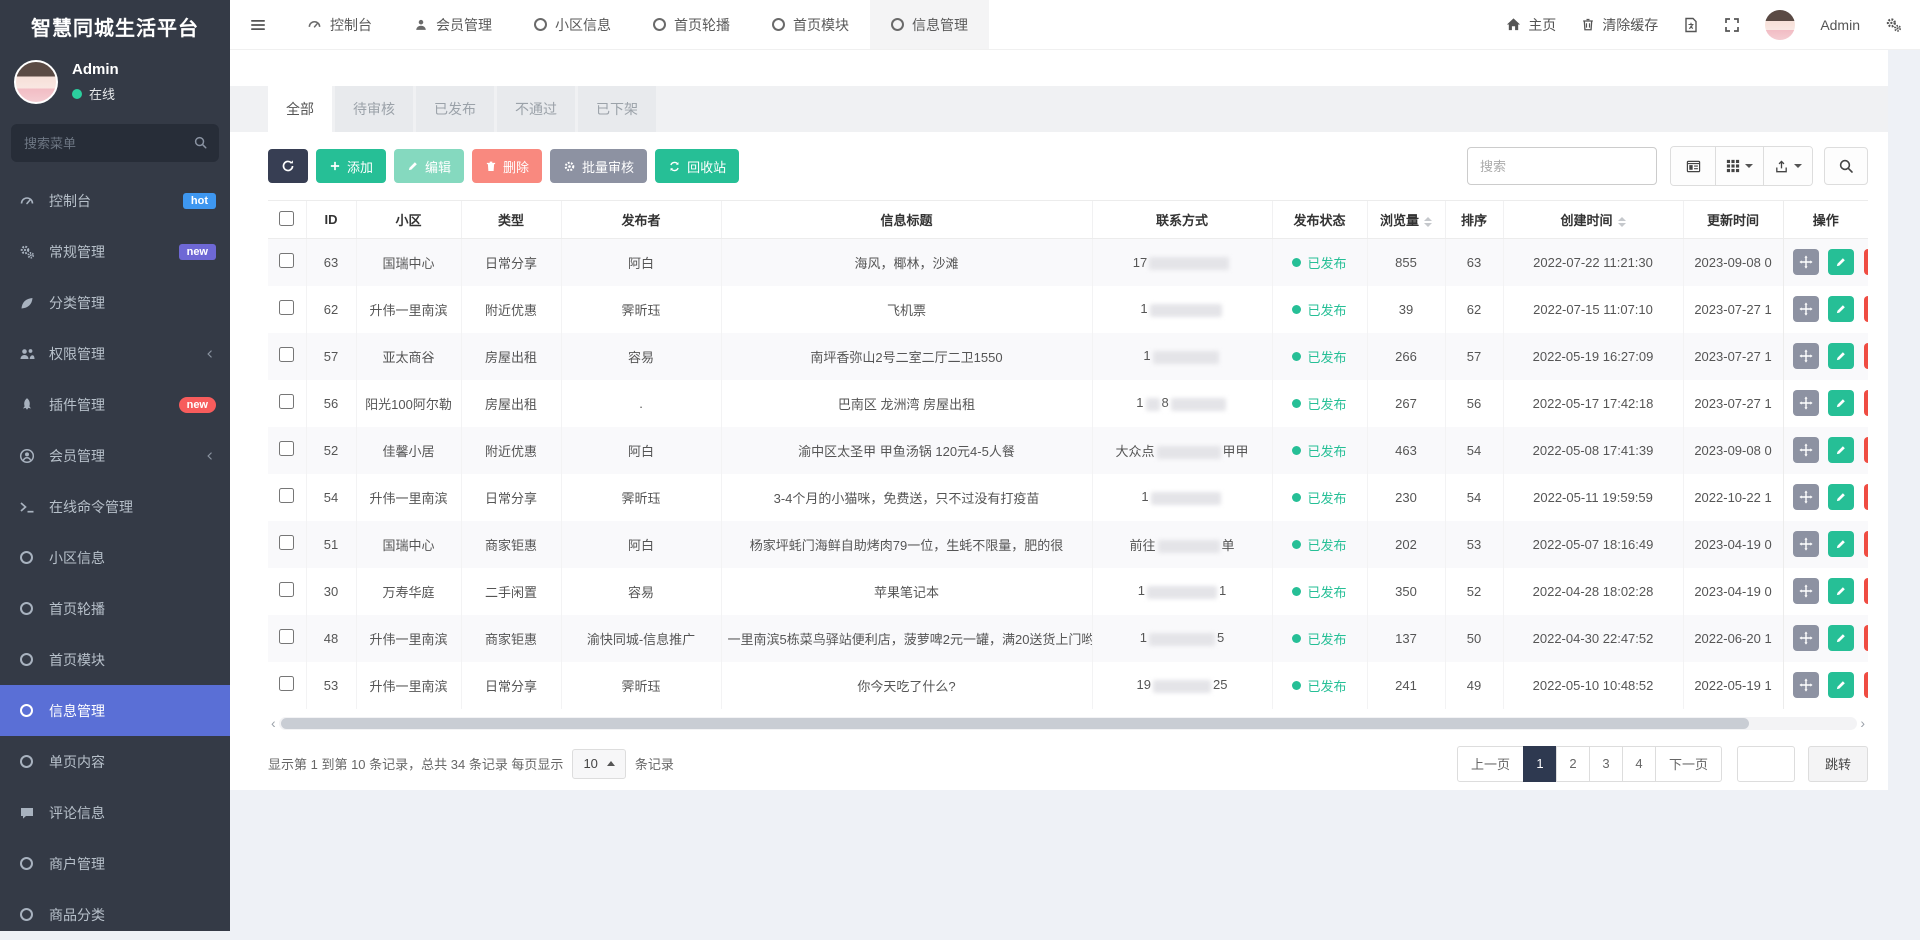 The width and height of the screenshot is (1920, 940). What do you see at coordinates (115, 914) in the screenshot?
I see `sidebar-item-product-category: 商品分类` at bounding box center [115, 914].